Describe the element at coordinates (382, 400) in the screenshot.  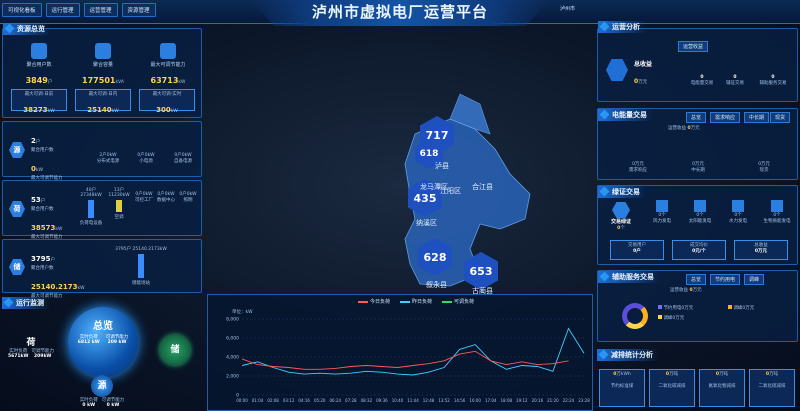
I see `x-tick-label: 09:36` at that location.